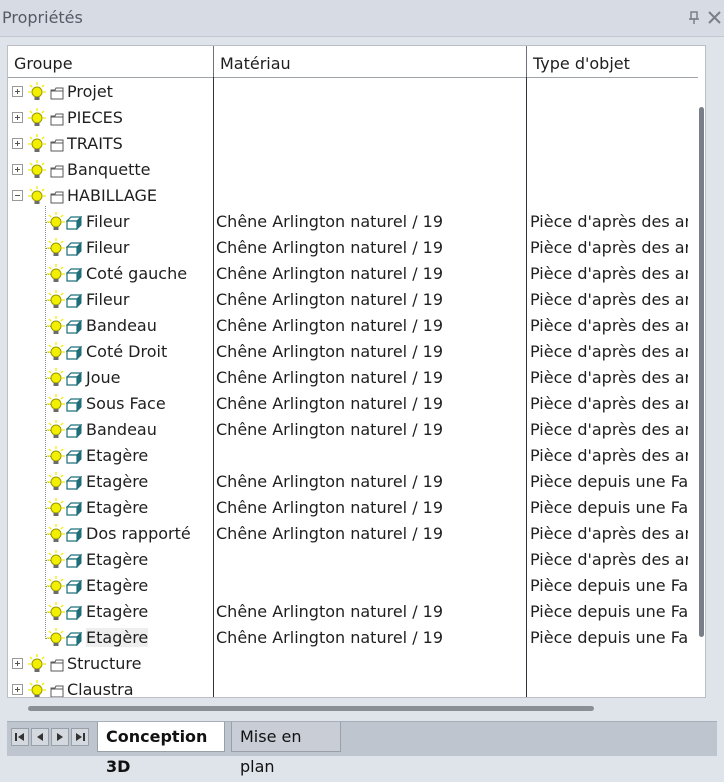 The width and height of the screenshot is (724, 782). I want to click on group-name: PIECES, so click(95, 117).